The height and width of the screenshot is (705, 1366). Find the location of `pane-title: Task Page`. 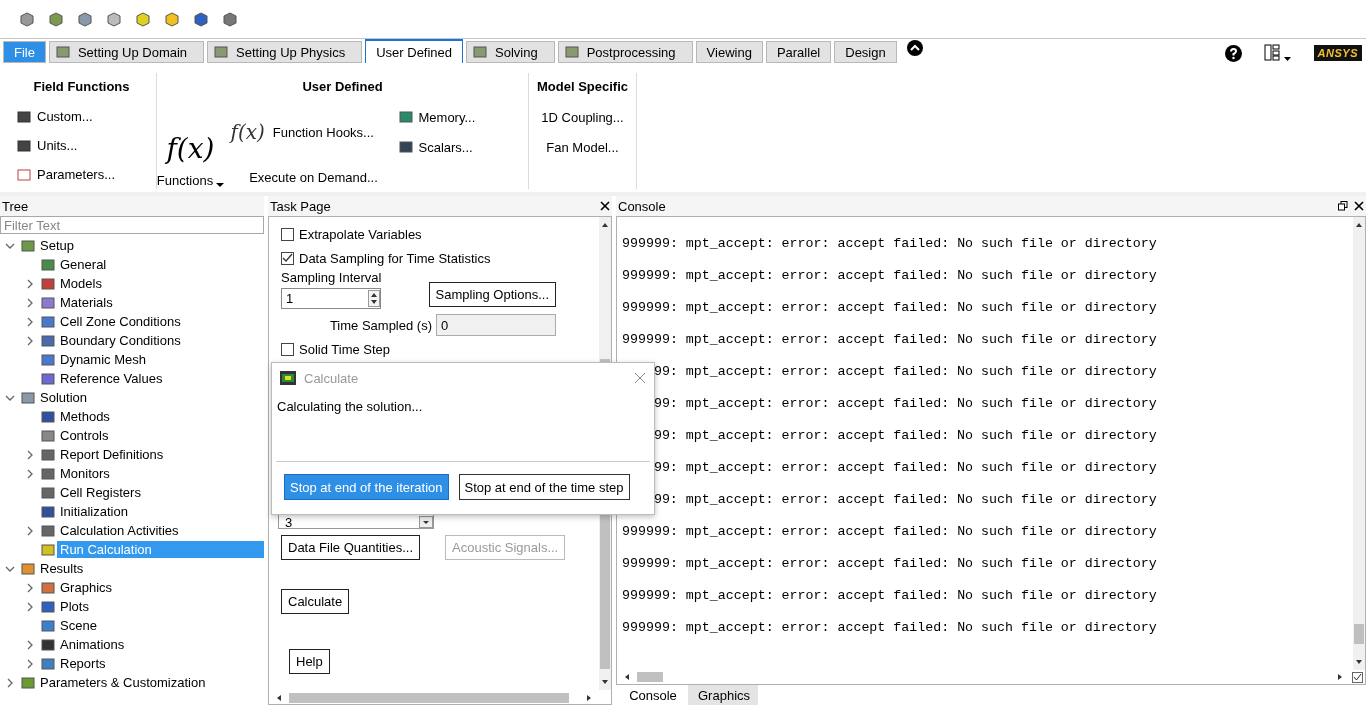

pane-title: Task Page is located at coordinates (300, 206).